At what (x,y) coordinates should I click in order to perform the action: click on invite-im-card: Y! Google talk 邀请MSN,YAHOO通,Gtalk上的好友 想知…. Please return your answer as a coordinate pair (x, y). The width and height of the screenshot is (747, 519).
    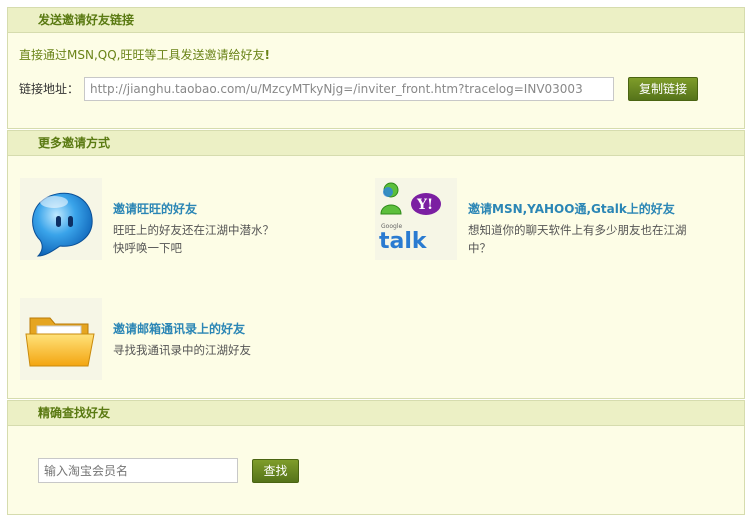
    Looking at the image, I should click on (550, 220).